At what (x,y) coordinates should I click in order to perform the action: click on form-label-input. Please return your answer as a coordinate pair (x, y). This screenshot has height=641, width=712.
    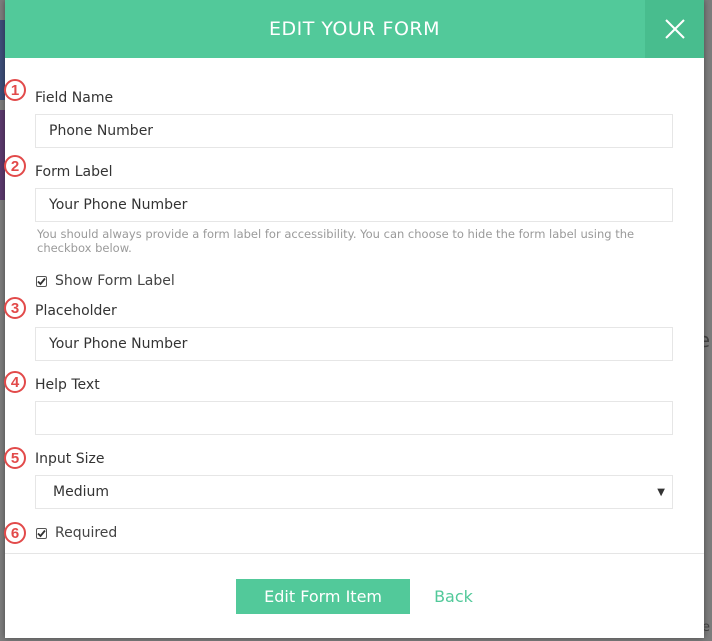
    Looking at the image, I should click on (354, 205).